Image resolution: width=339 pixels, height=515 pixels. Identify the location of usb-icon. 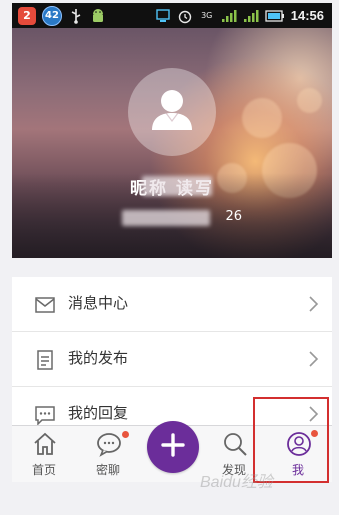
(76, 16).